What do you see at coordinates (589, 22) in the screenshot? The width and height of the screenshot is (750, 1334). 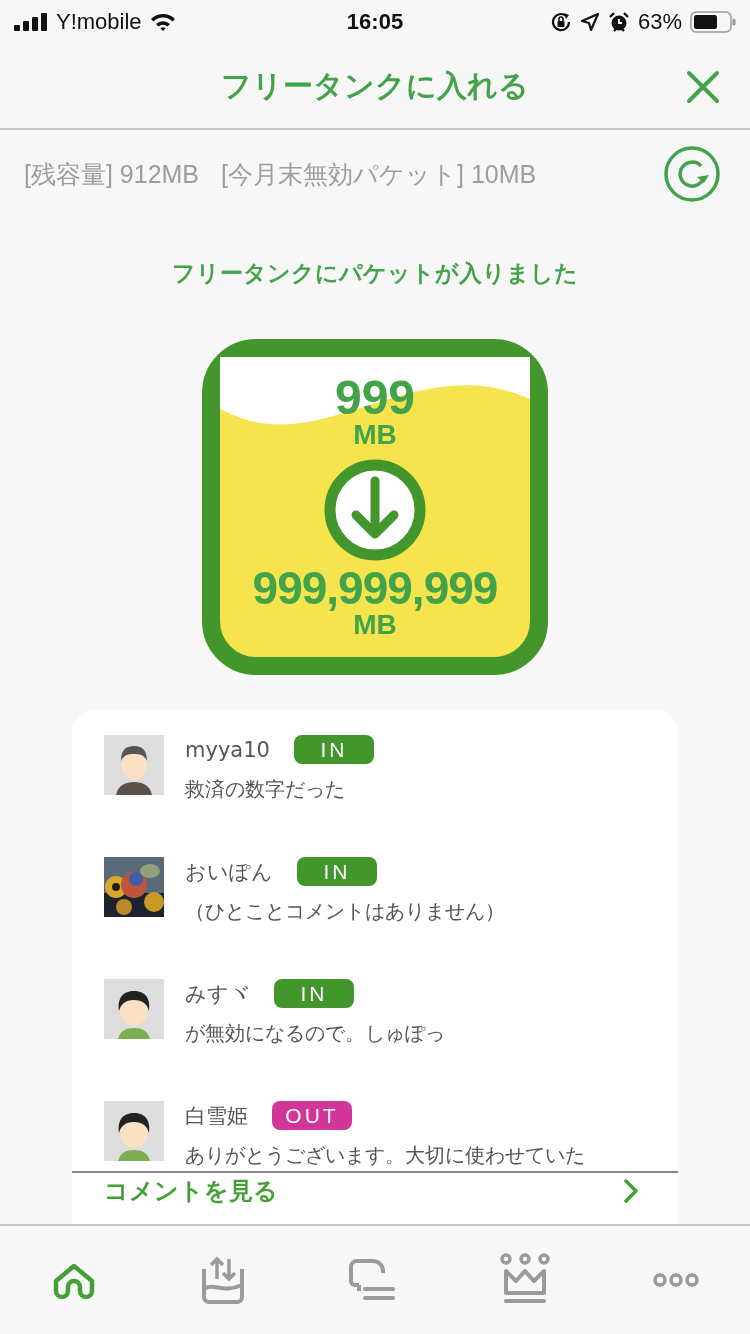 I see `location-arrow-icon` at bounding box center [589, 22].